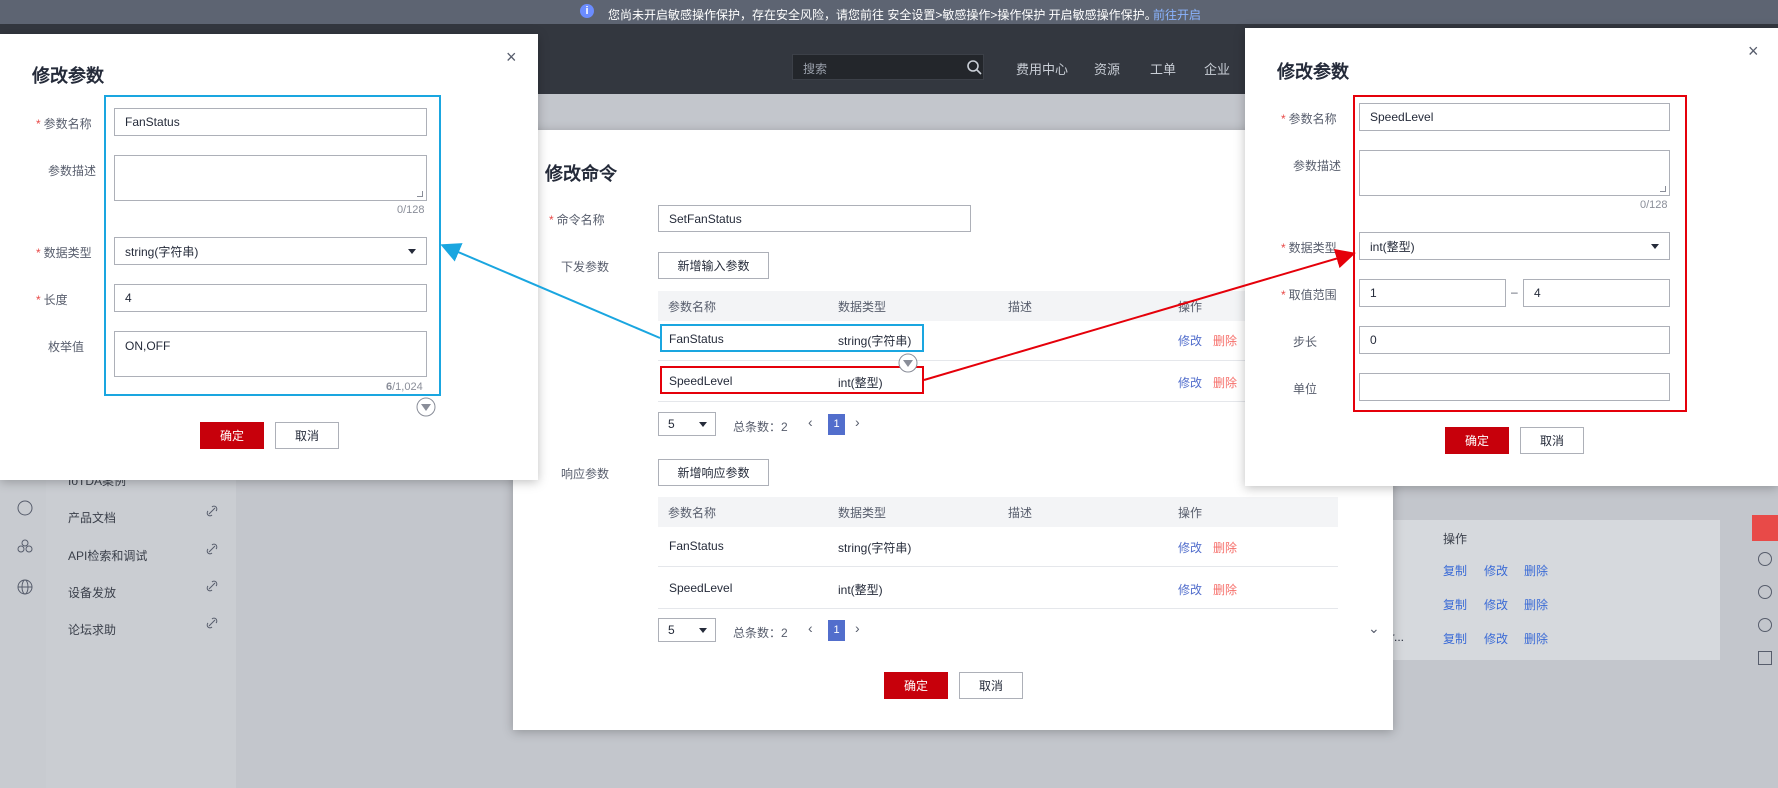 Image resolution: width=1778 pixels, height=788 pixels. I want to click on red-connector-arrow, so click(1139, 314).